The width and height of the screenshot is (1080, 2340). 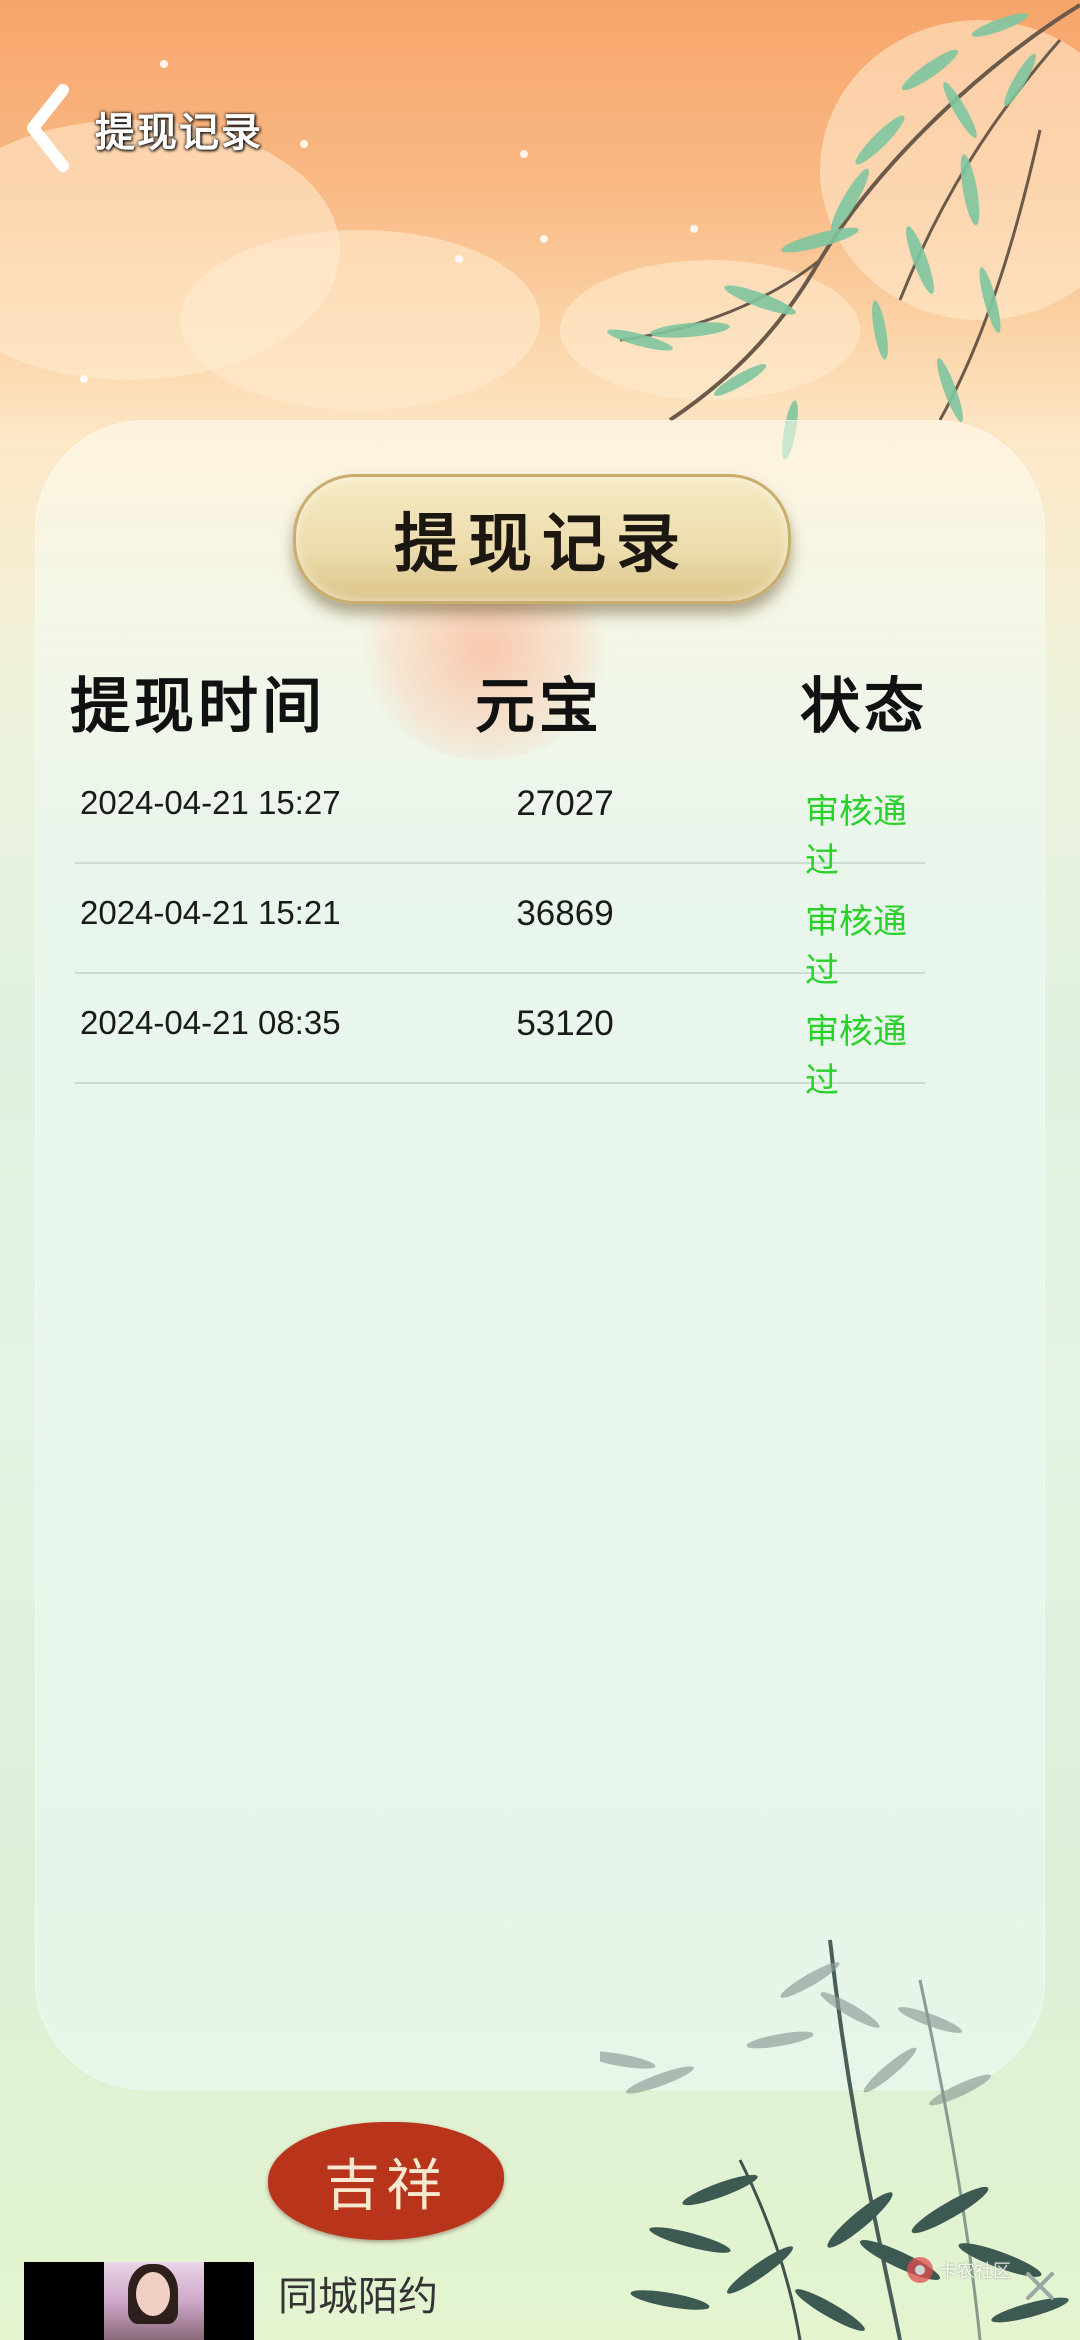 What do you see at coordinates (856, 1056) in the screenshot?
I see `record-status: 审核通过` at bounding box center [856, 1056].